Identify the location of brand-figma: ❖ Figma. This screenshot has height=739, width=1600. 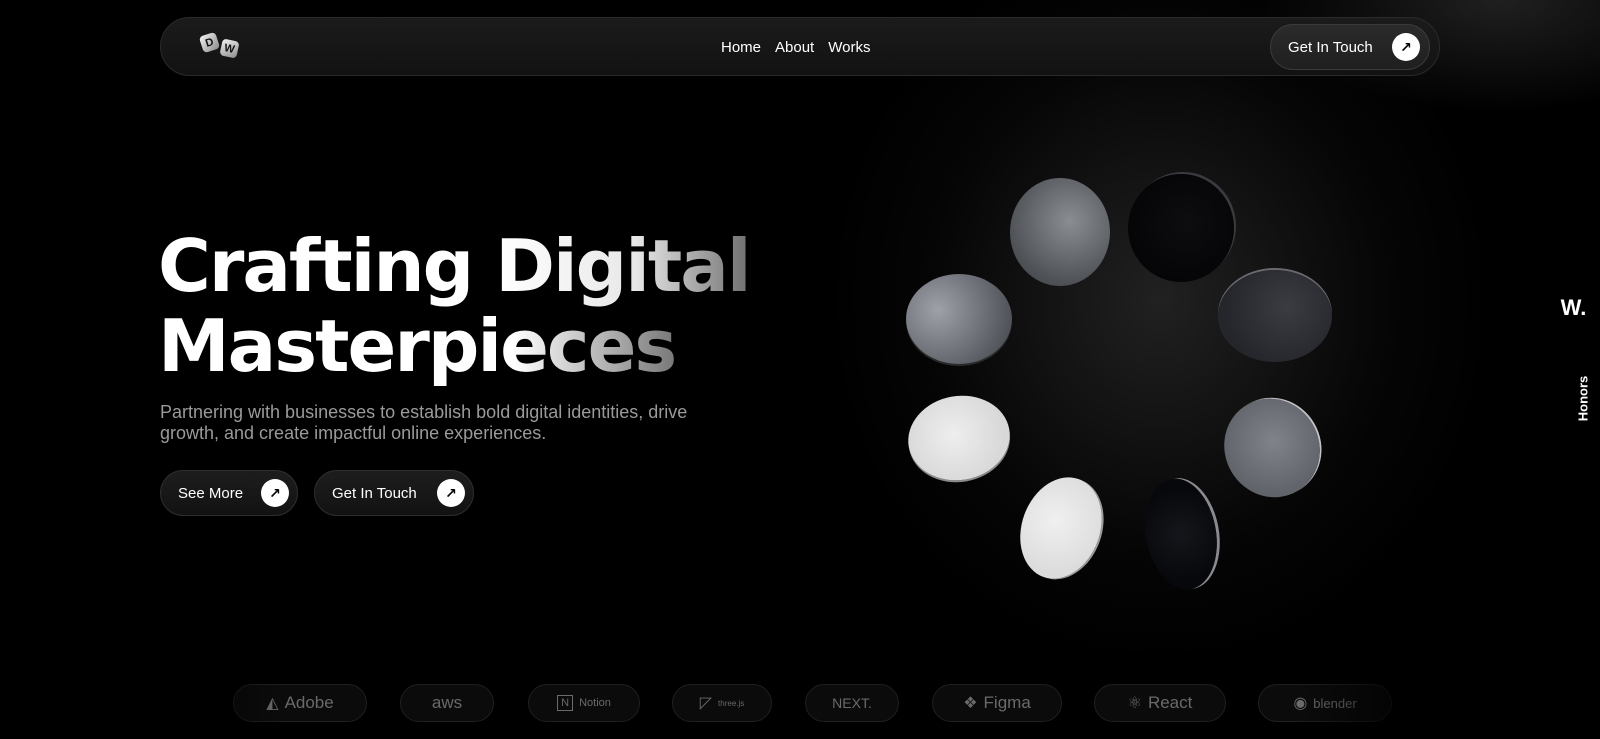
(997, 703).